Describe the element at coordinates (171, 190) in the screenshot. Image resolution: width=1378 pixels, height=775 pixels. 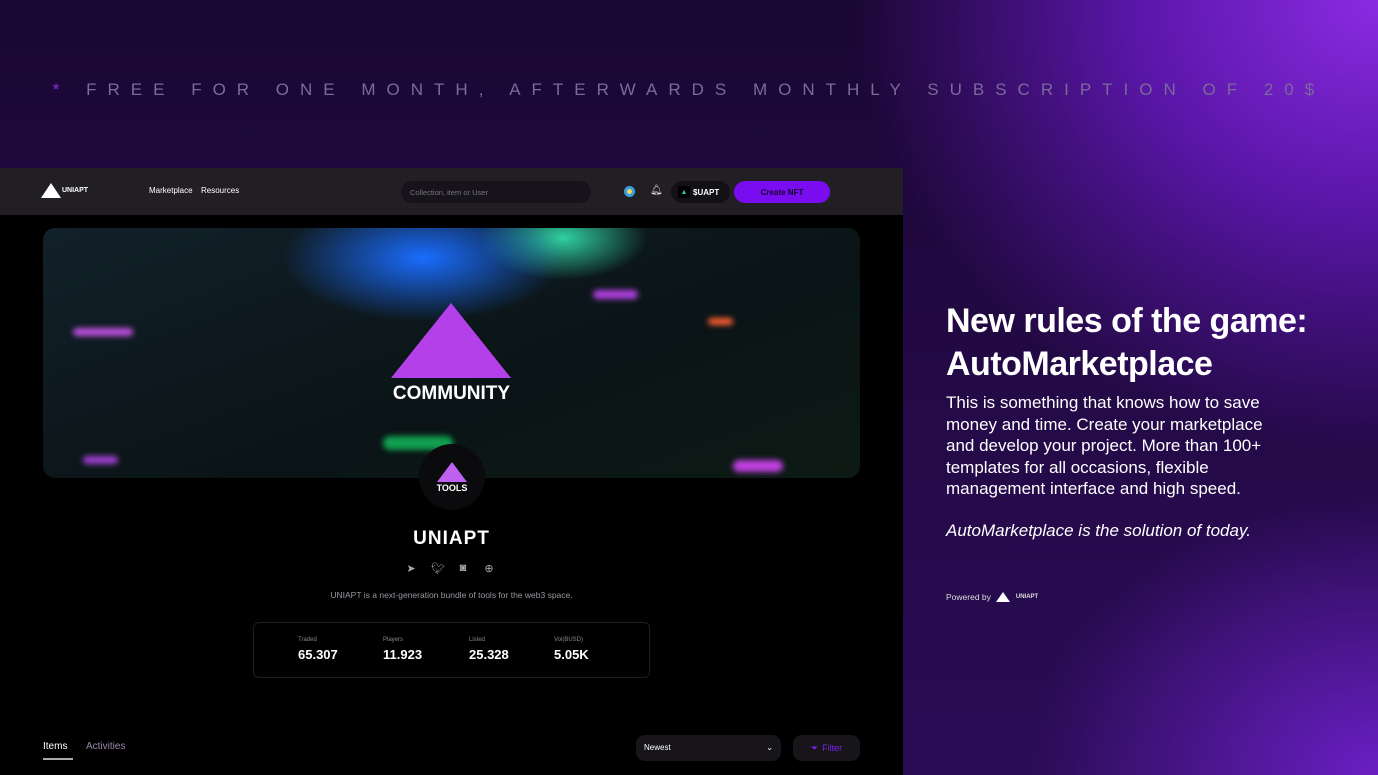
I see `nav-marketplace: Marketplace` at that location.